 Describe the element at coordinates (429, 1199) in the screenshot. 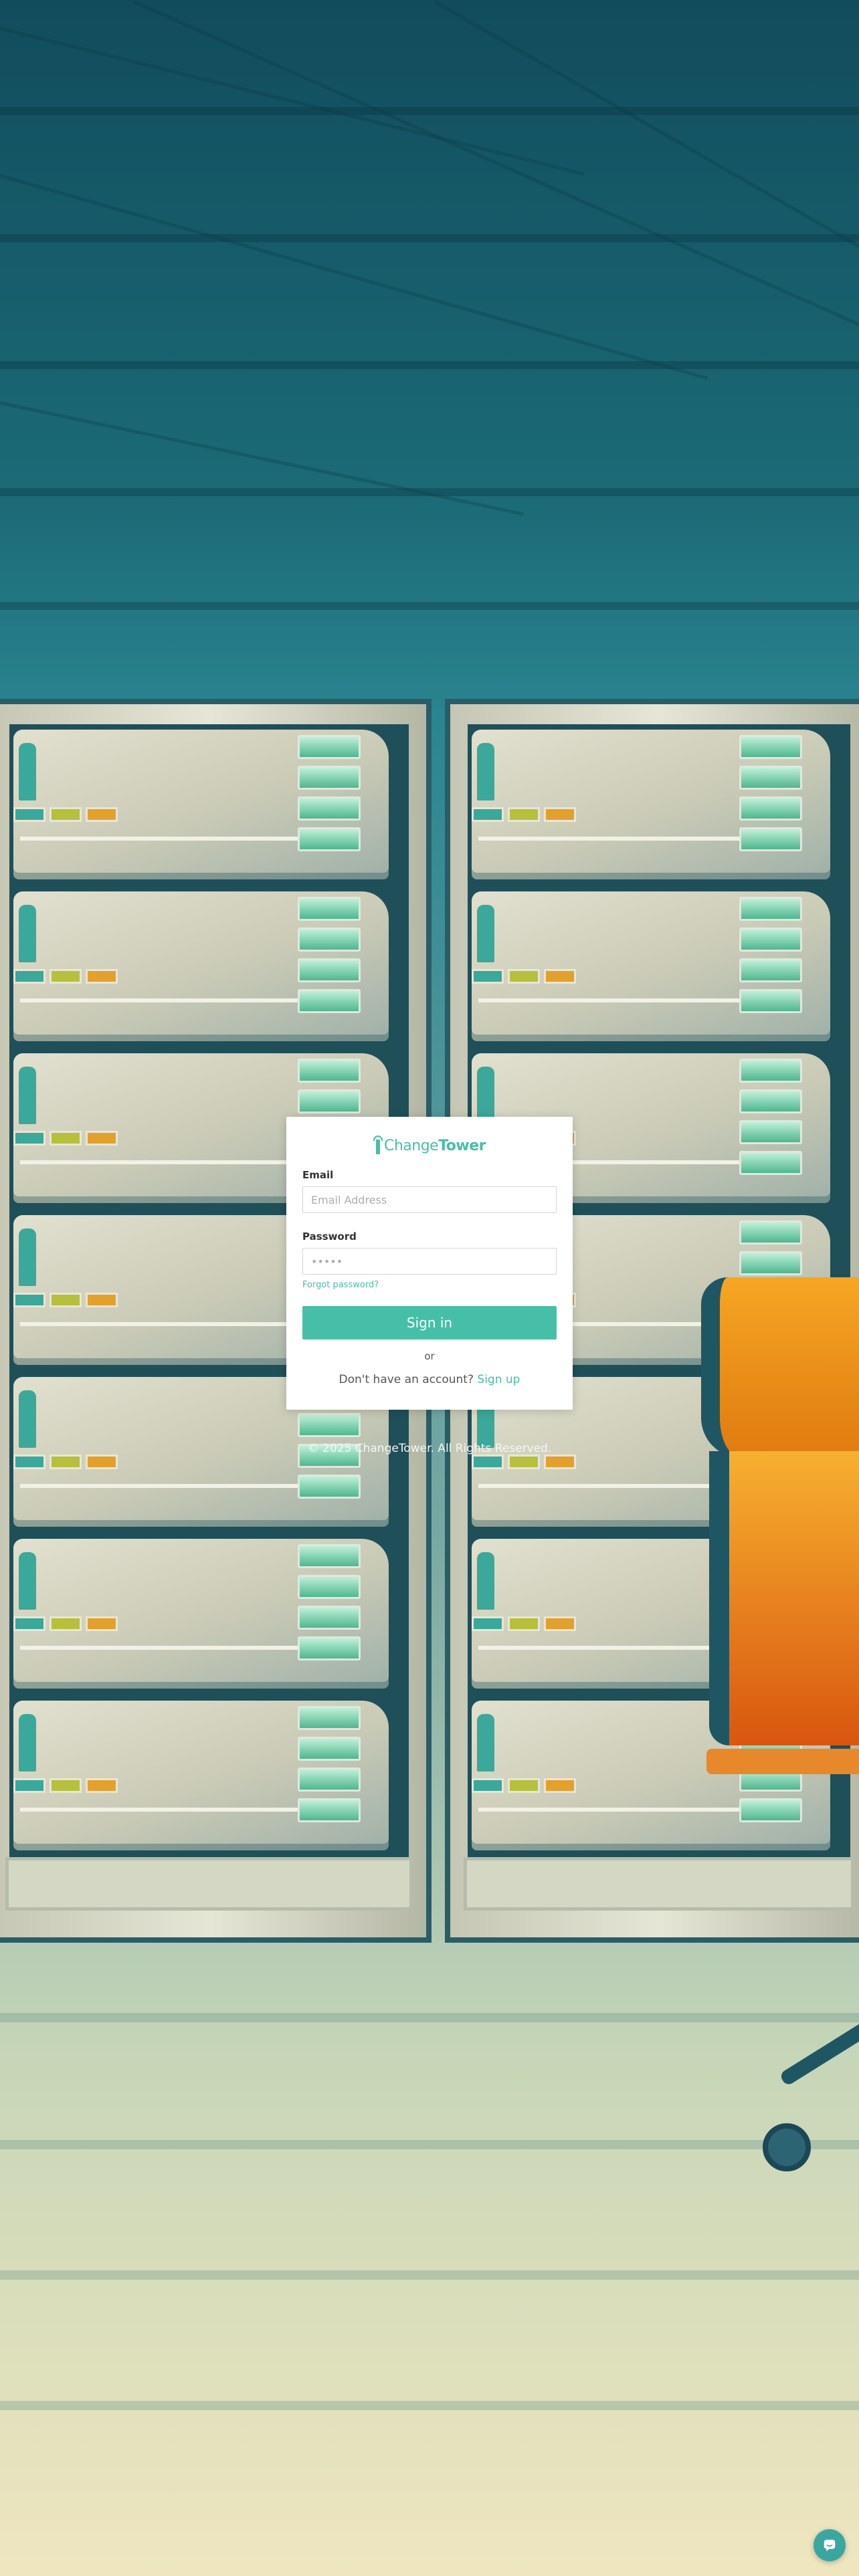

I see `email-input` at that location.